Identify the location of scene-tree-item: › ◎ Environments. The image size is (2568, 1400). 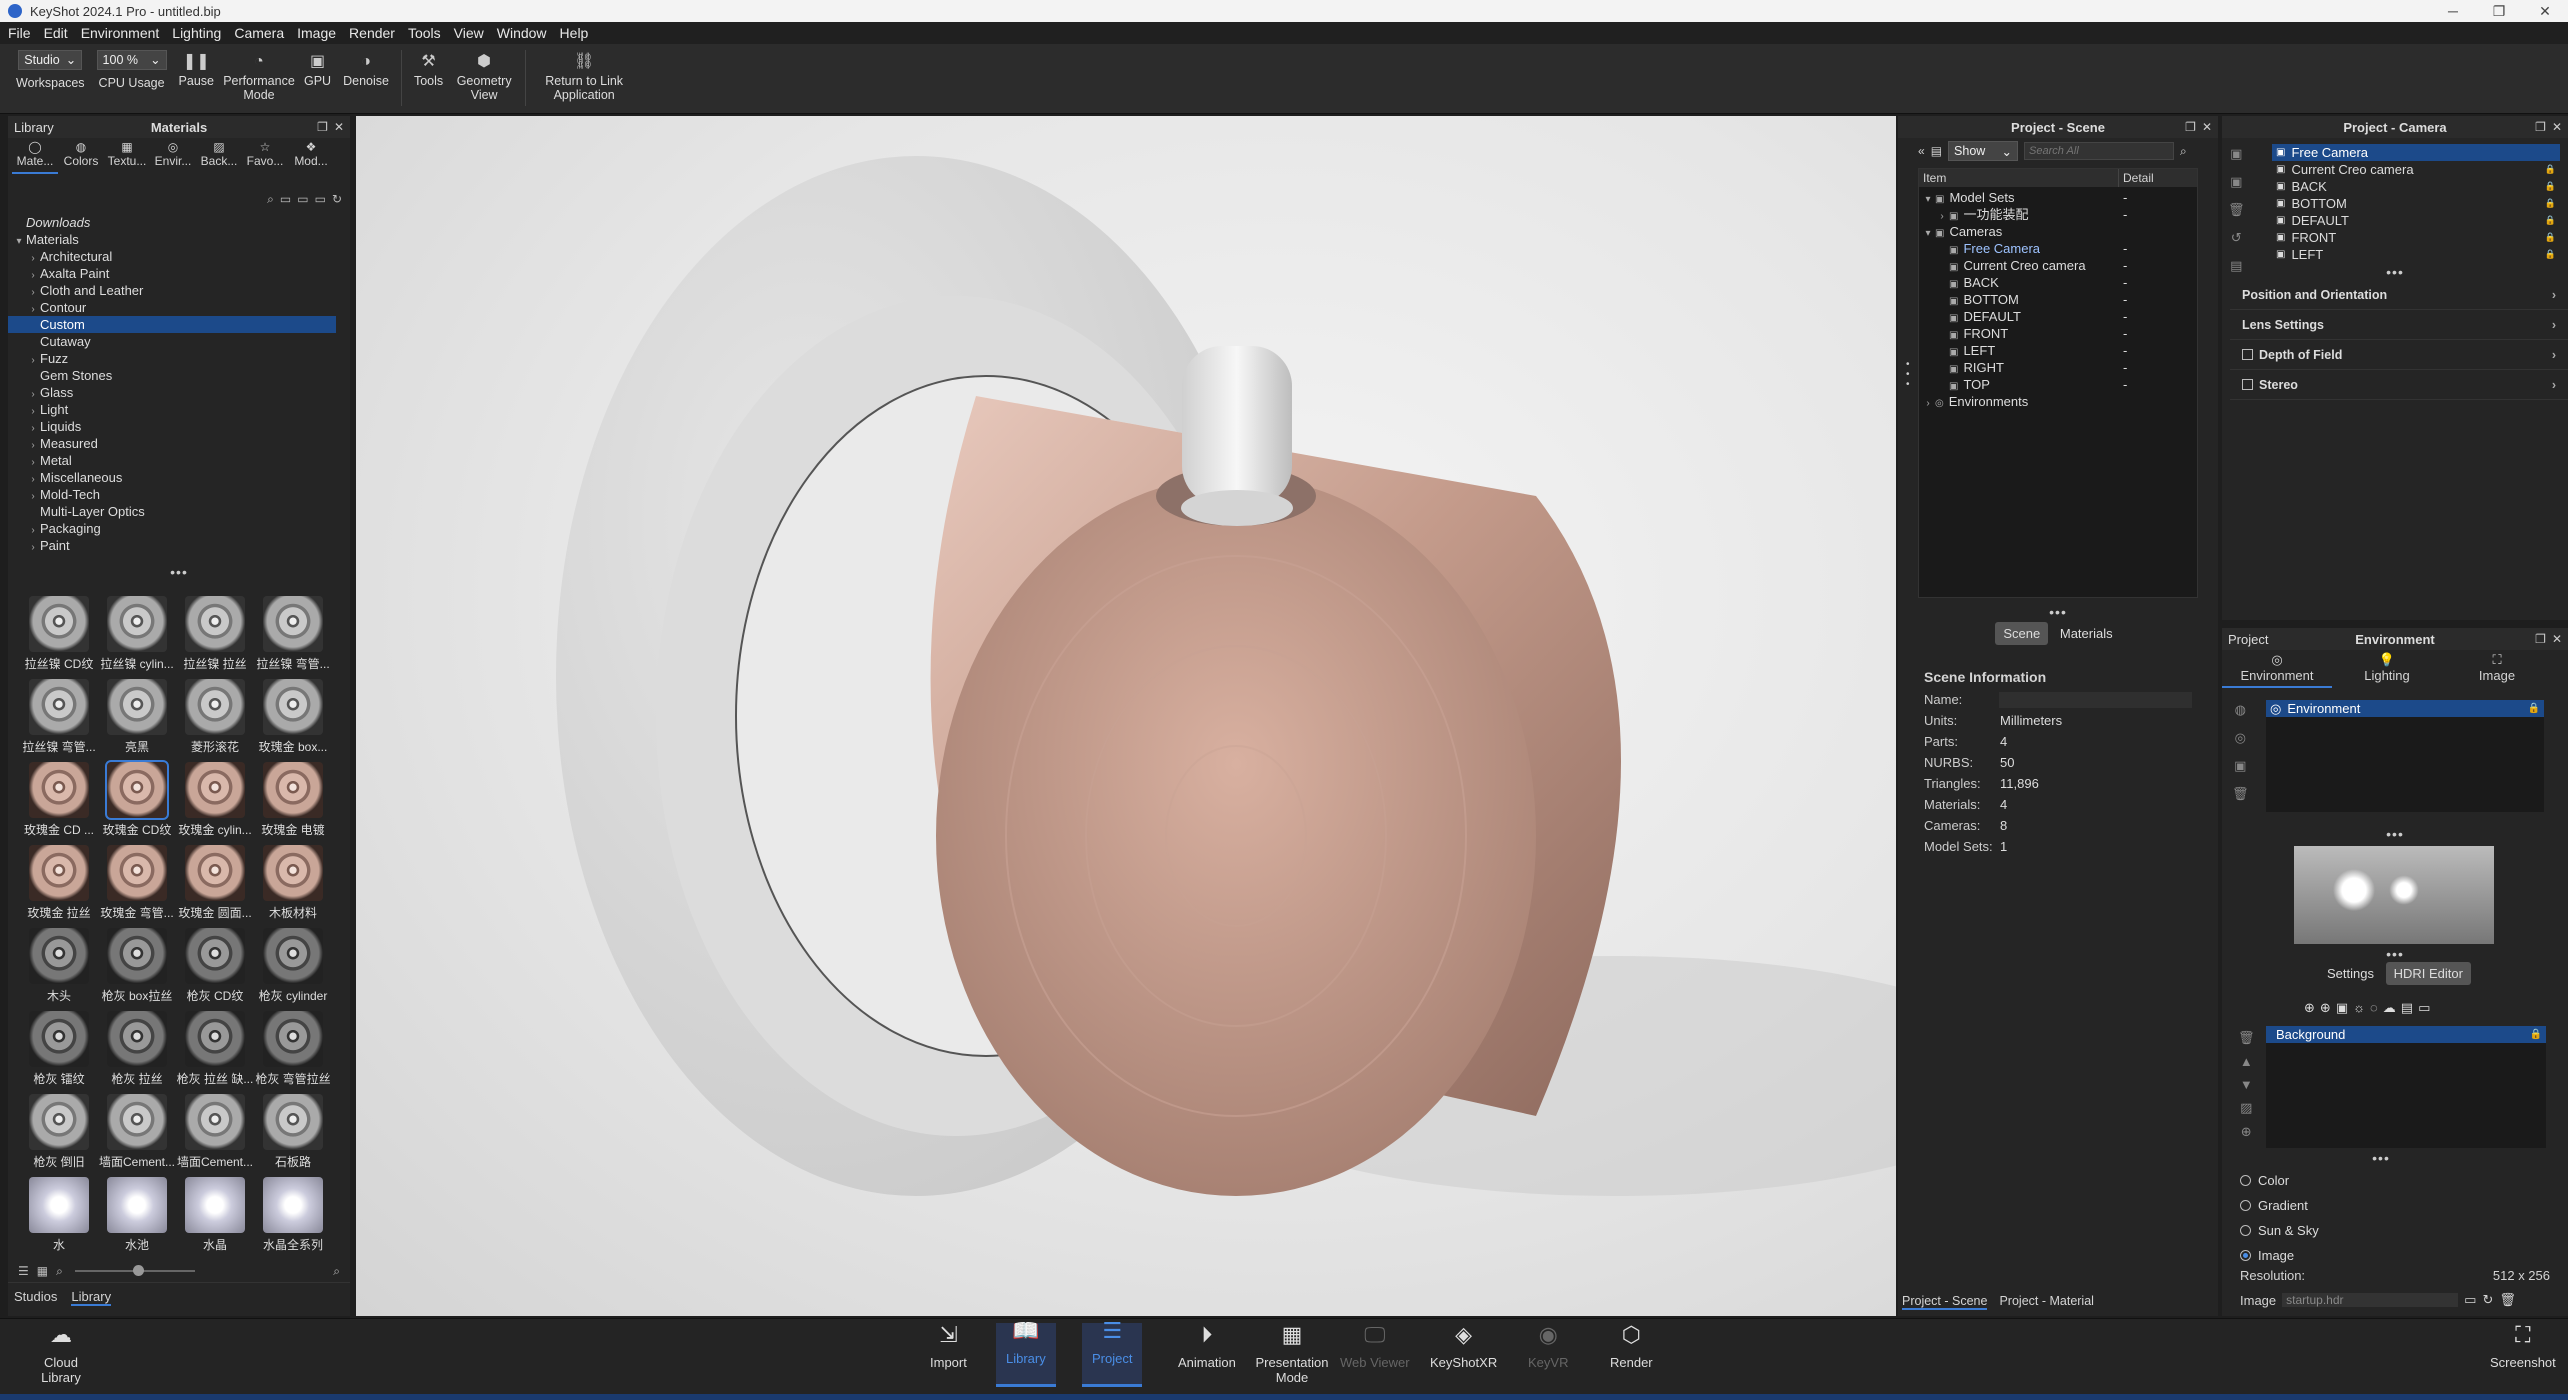
(2058, 401).